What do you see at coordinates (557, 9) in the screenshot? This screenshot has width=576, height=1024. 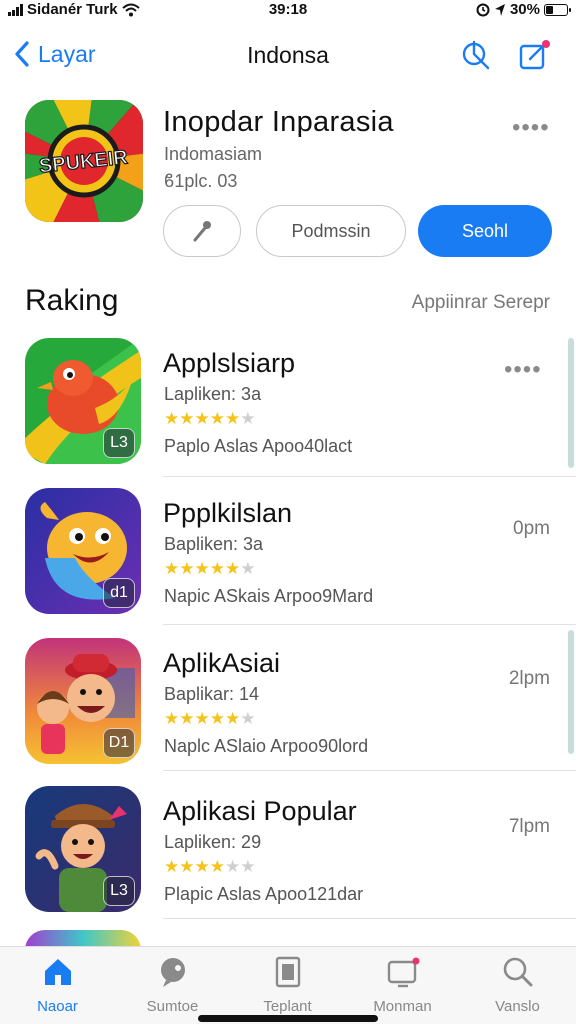 I see `battery-icon` at bounding box center [557, 9].